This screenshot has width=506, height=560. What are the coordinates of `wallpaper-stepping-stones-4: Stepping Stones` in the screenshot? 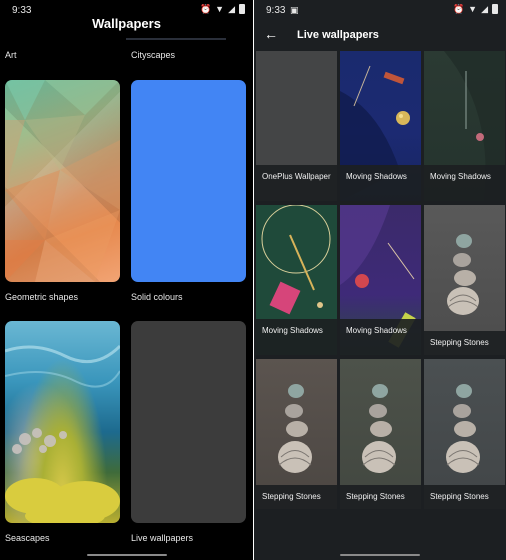 It's located at (464, 434).